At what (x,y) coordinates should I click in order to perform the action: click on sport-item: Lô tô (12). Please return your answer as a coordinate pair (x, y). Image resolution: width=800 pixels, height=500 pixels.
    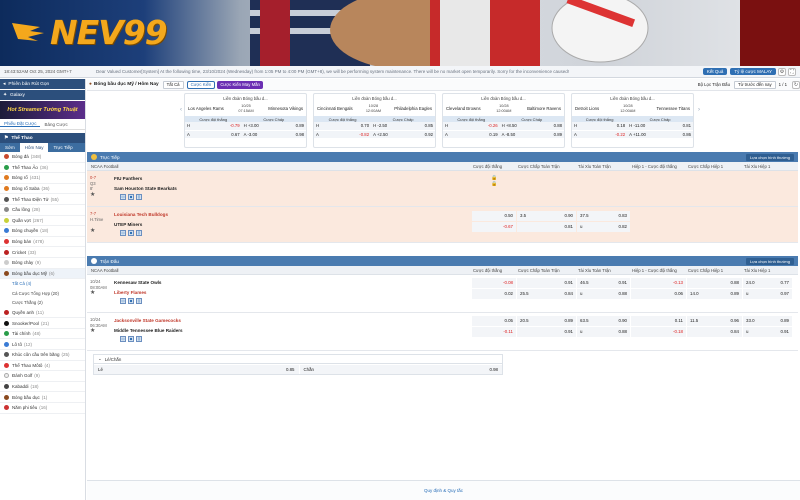
    Looking at the image, I should click on (42, 344).